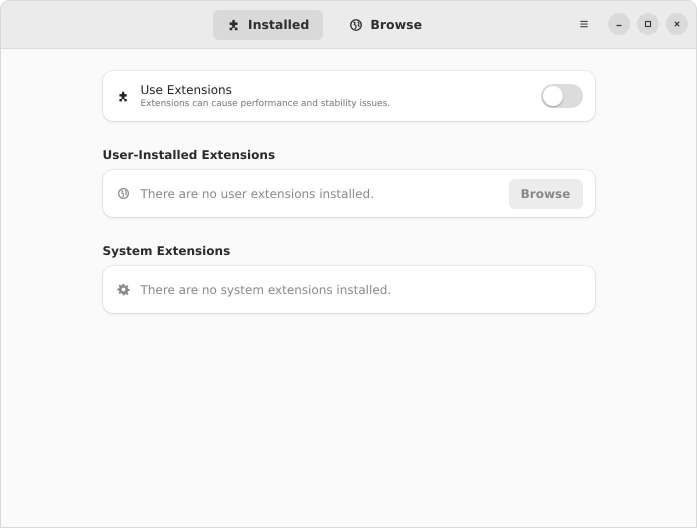 This screenshot has height=528, width=697. Describe the element at coordinates (385, 25) in the screenshot. I see `tab: Browse` at that location.